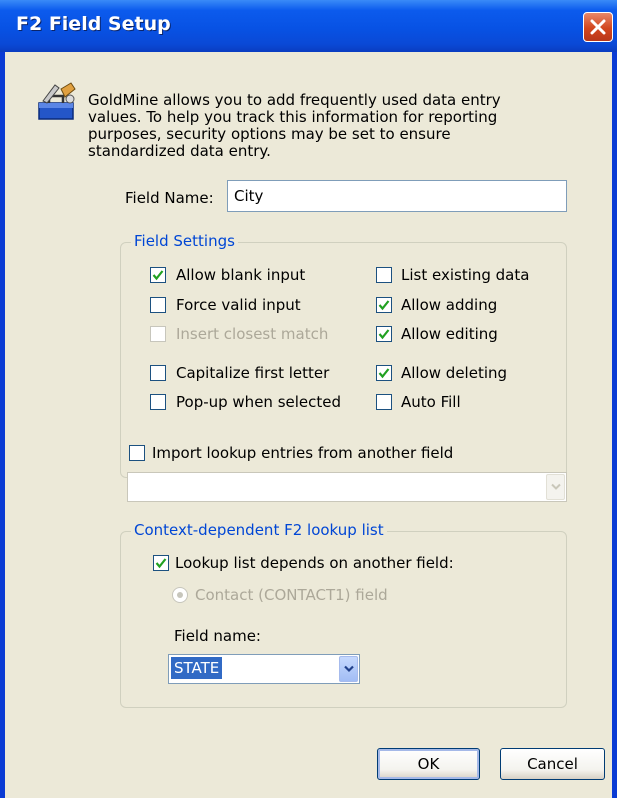  I want to click on context-field-name-label: Field name:, so click(217, 636).